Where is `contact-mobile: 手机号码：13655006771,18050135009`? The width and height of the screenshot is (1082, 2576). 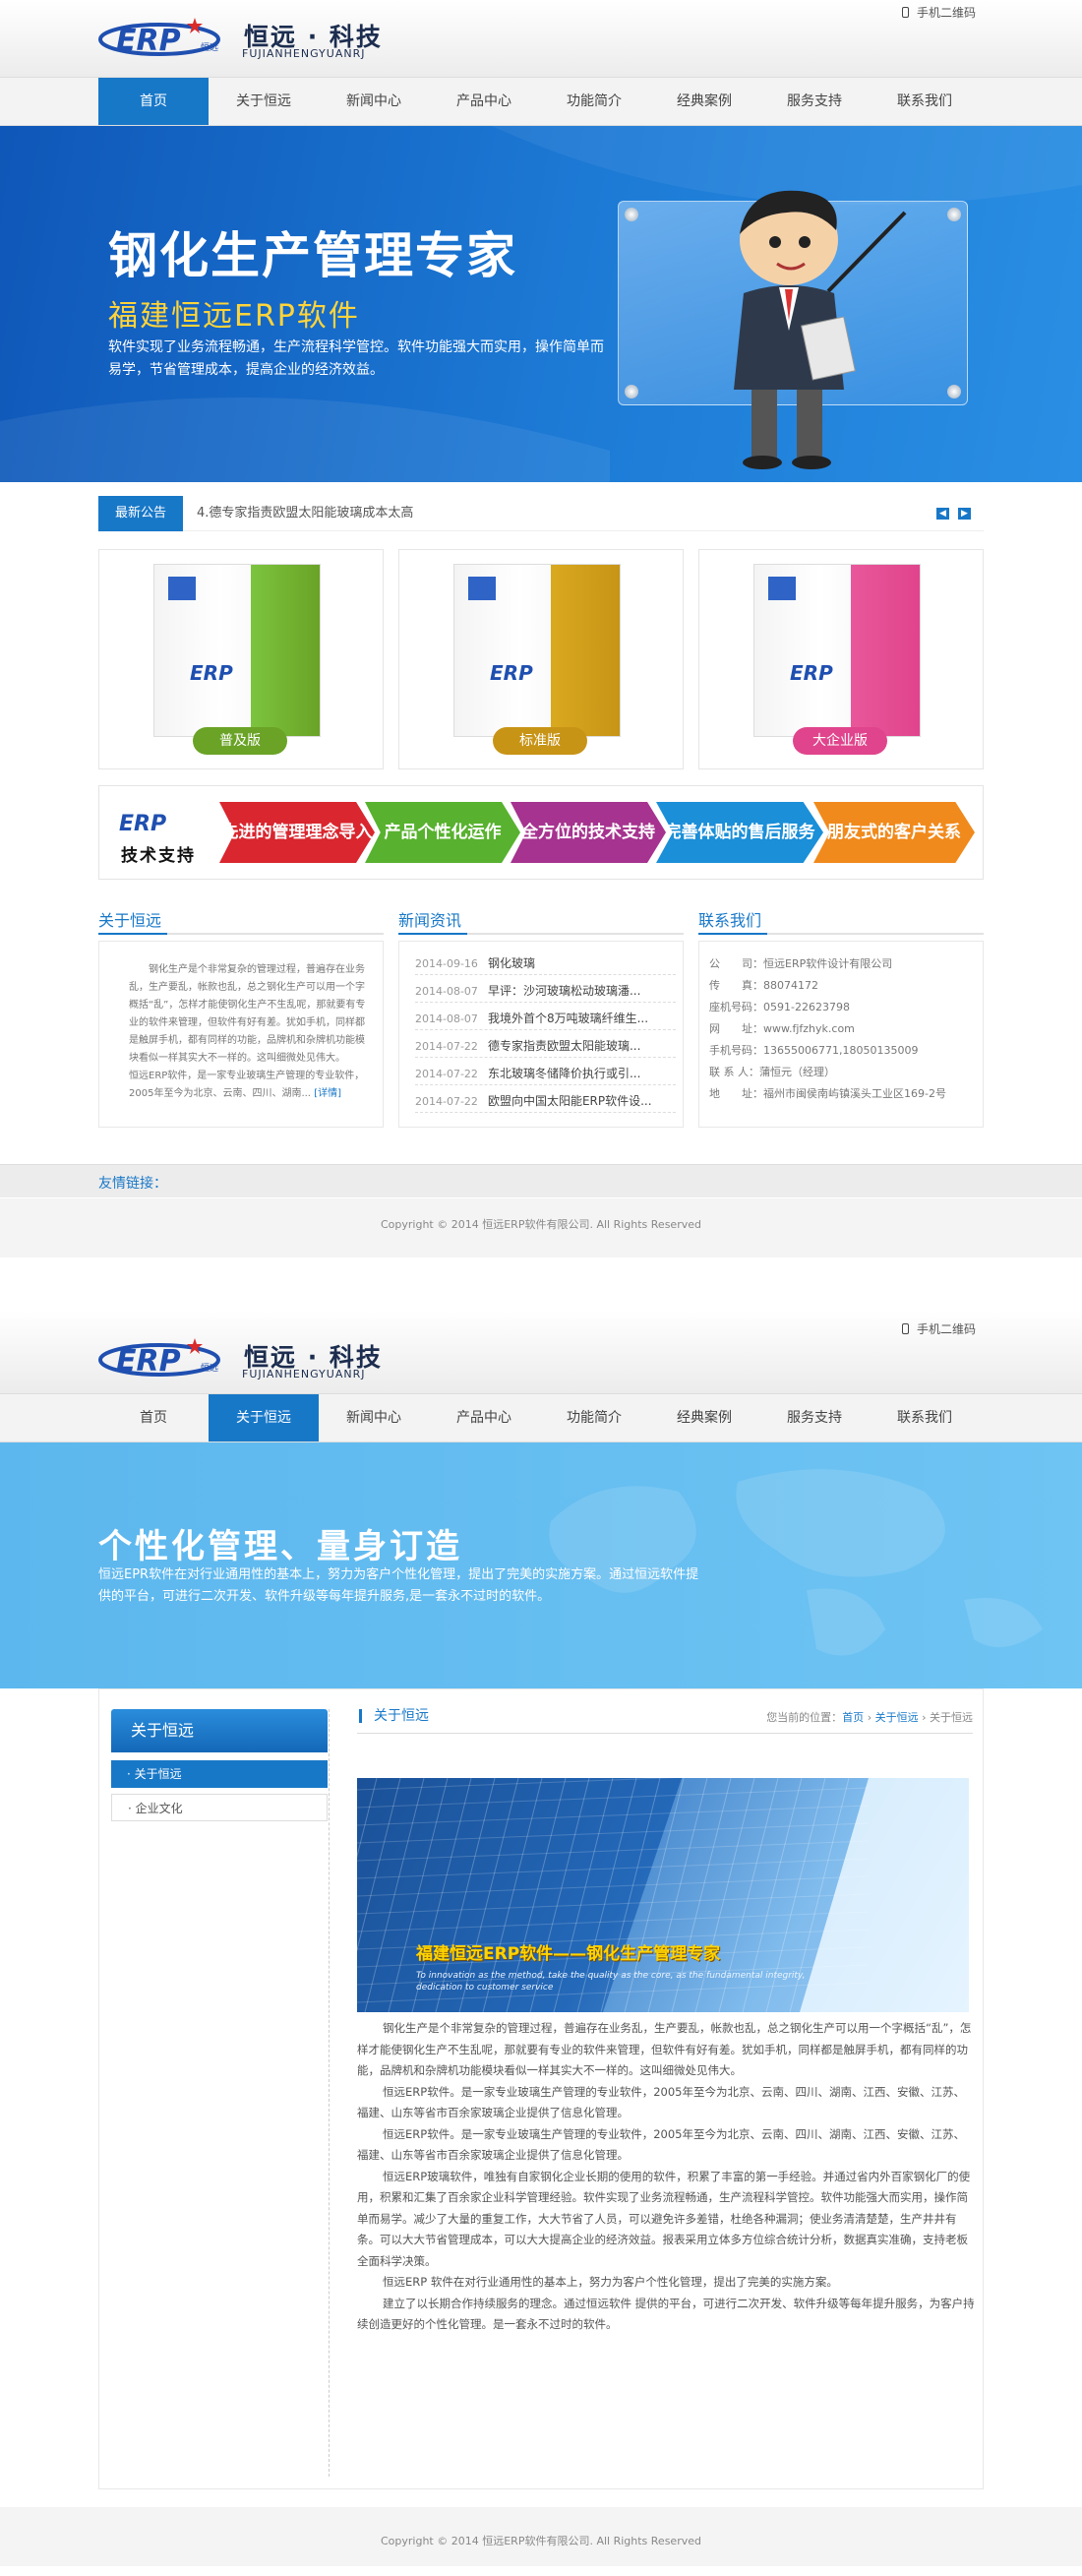
contact-mobile: 手机号码：13655006771,18050135009 is located at coordinates (814, 1050).